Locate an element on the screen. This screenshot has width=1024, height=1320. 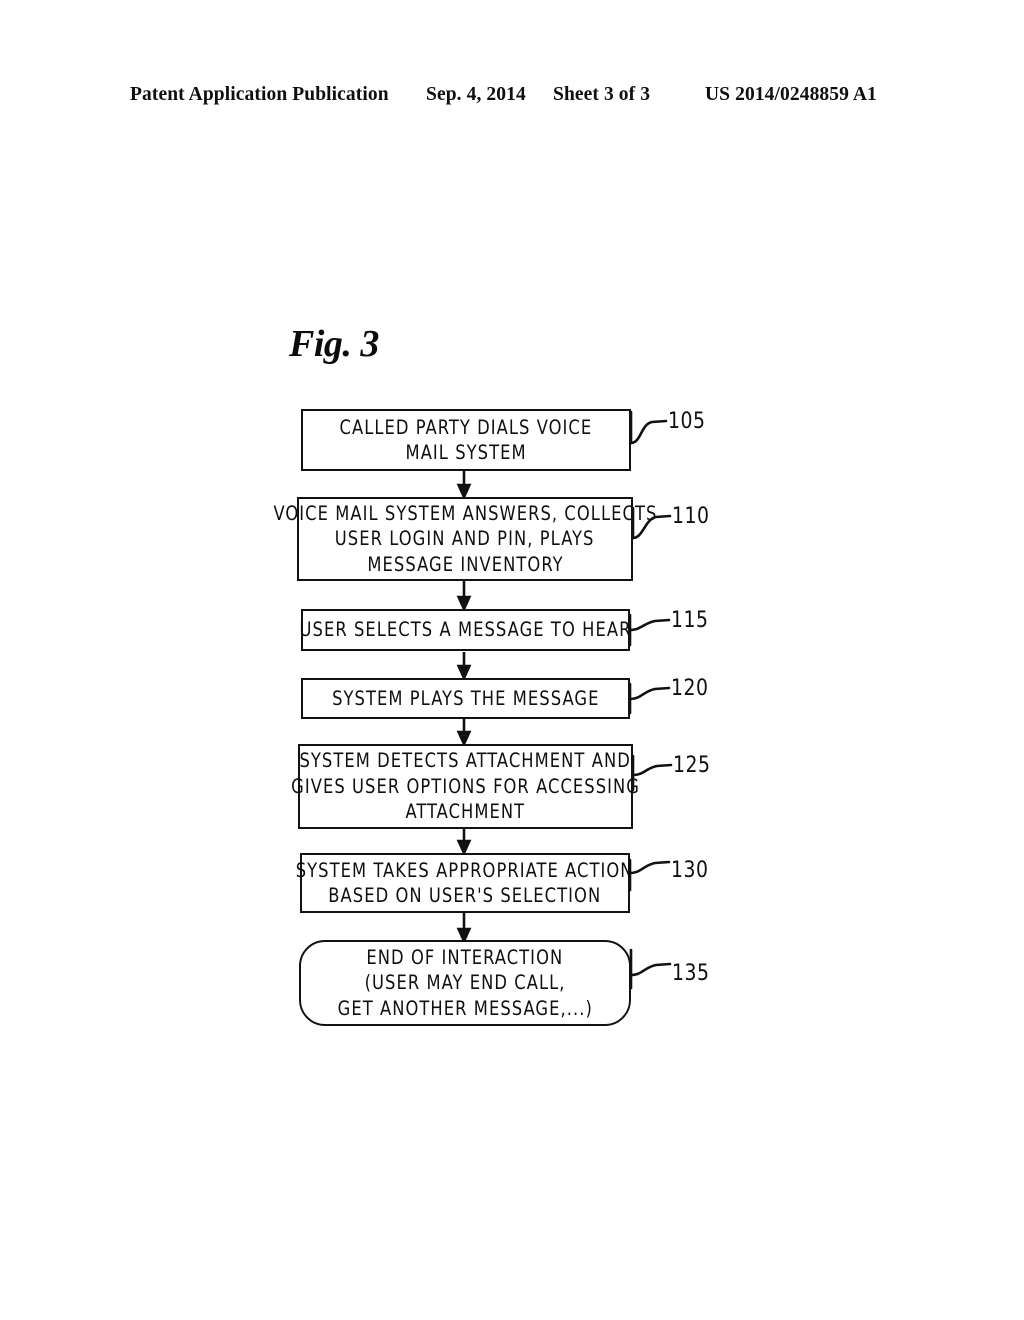
flow-node-110-line-1: VOICE MAIL SYSTEM ANSWERS, COLLECTS is located at coordinates (465, 513).